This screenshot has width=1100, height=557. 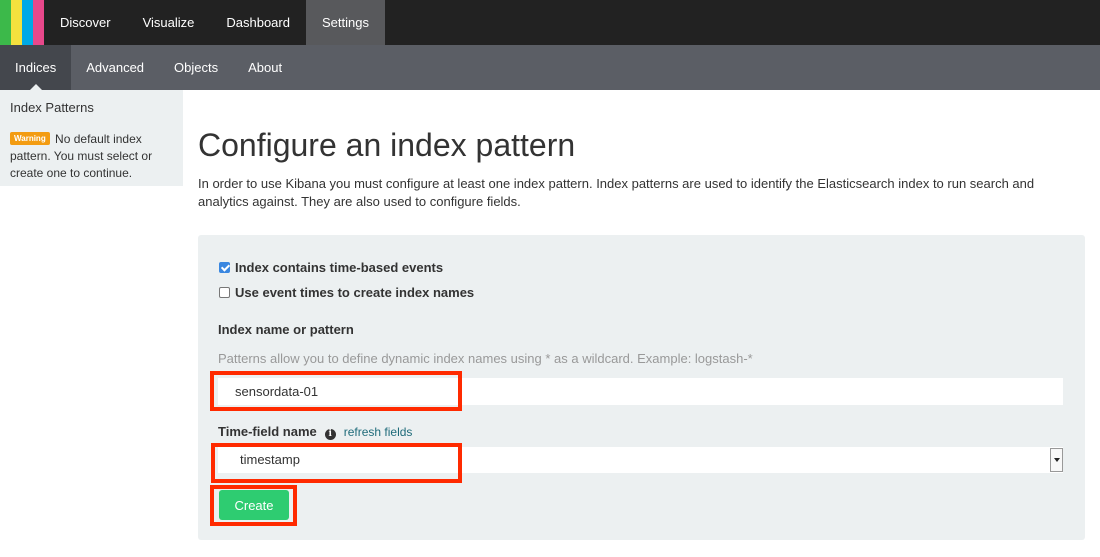 What do you see at coordinates (336, 391) in the screenshot?
I see `highlight-index-input` at bounding box center [336, 391].